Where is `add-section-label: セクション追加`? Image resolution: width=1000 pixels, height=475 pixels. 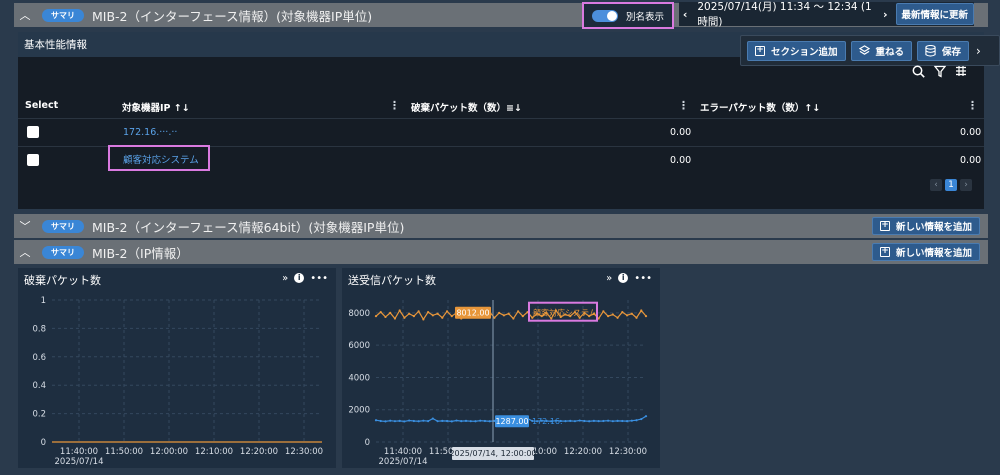 add-section-label: セクション追加 is located at coordinates (804, 52).